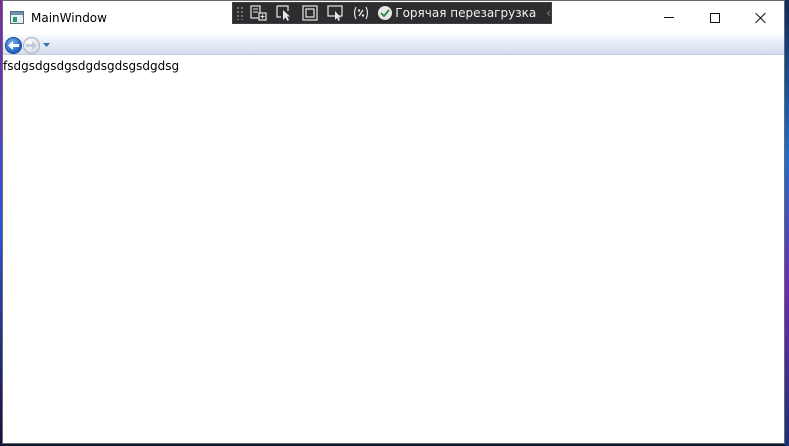 This screenshot has height=446, width=789. I want to click on track-focused-element-button, so click(336, 13).